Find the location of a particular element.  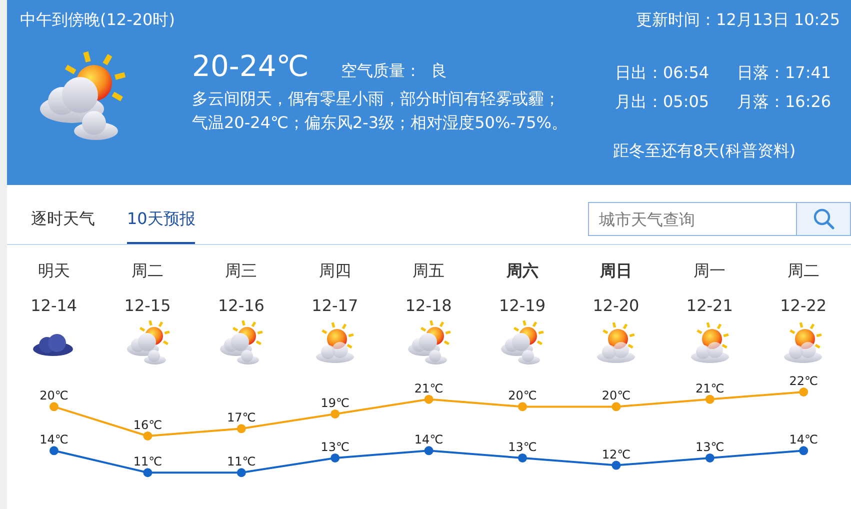

date: 12-21 is located at coordinates (709, 305).